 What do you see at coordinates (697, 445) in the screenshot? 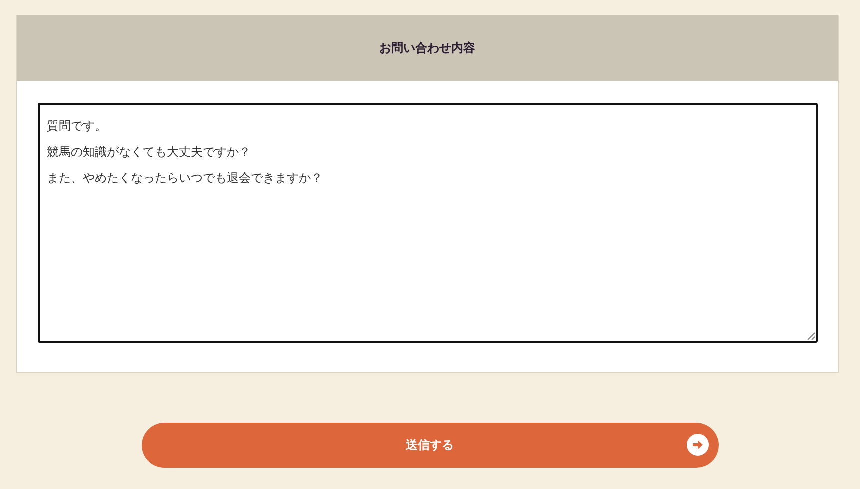
I see `arrow-right-icon` at bounding box center [697, 445].